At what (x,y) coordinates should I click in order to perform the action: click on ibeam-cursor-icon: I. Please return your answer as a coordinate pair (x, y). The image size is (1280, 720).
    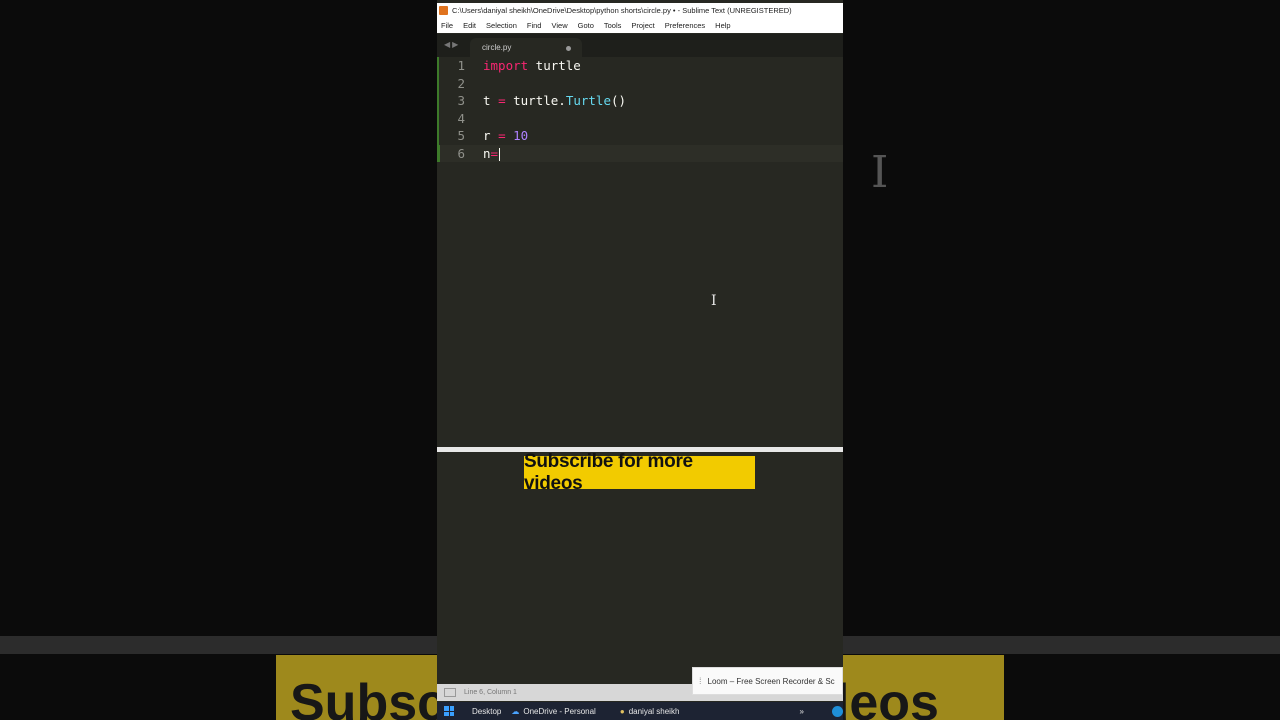
    Looking at the image, I should click on (714, 301).